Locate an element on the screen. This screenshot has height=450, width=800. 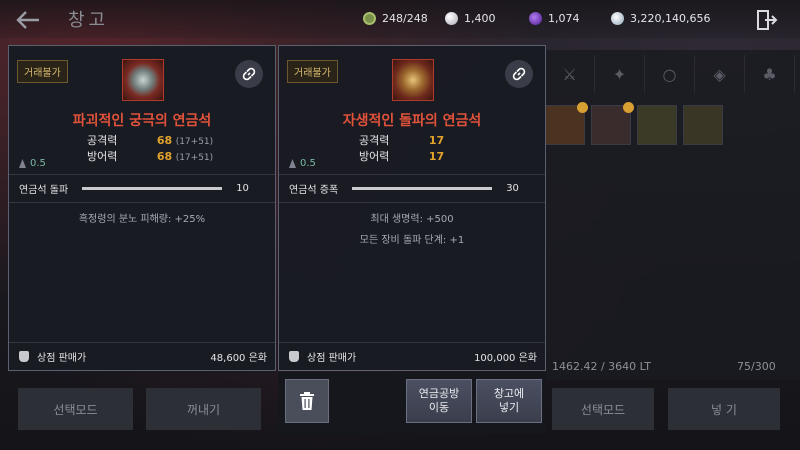
ring-tab: ○ is located at coordinates (670, 74).